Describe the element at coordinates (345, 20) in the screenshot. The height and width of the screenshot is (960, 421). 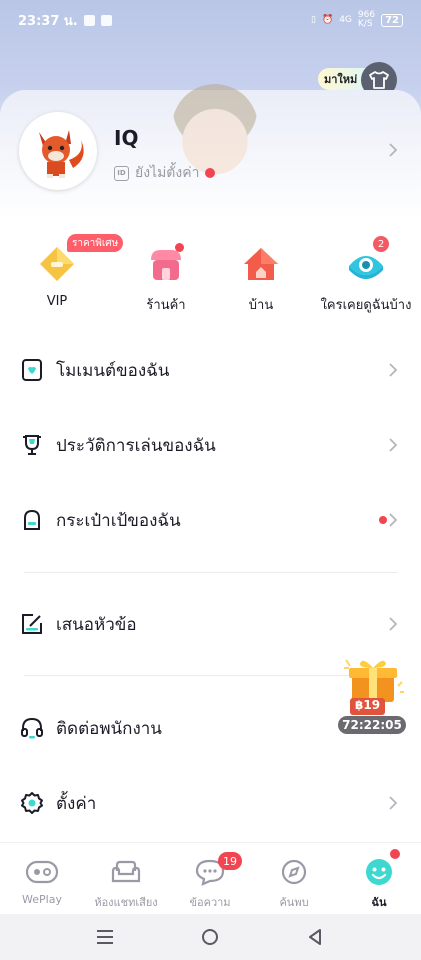
I see `network-type: 4G` at that location.